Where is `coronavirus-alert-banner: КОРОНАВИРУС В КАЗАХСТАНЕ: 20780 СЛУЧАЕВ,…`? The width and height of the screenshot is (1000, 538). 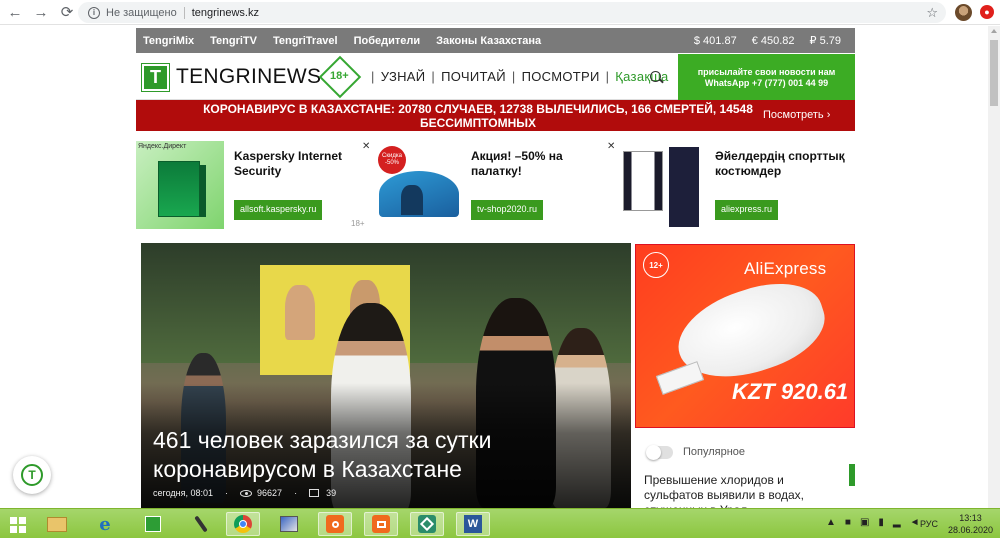 coronavirus-alert-banner: КОРОНАВИРУС В КАЗАХСТАНЕ: 20780 СЛУЧАЕВ,… is located at coordinates (495, 115).